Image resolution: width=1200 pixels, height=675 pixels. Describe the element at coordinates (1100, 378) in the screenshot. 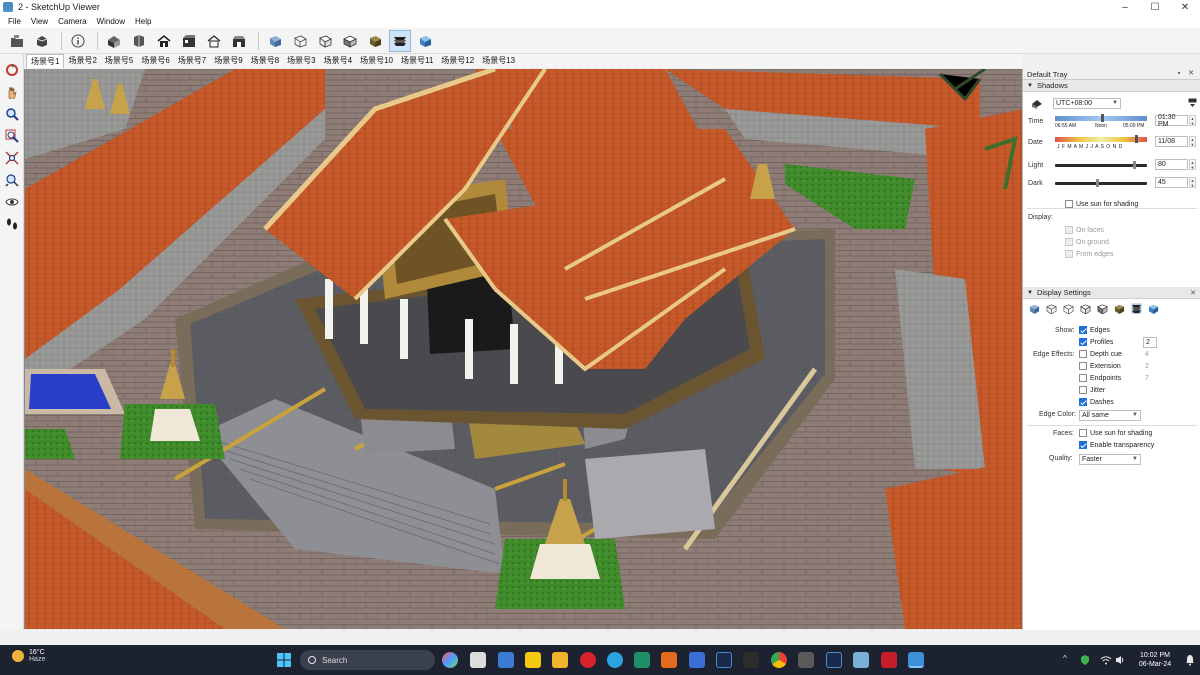

I see `endpoints-row: Endpoints` at that location.